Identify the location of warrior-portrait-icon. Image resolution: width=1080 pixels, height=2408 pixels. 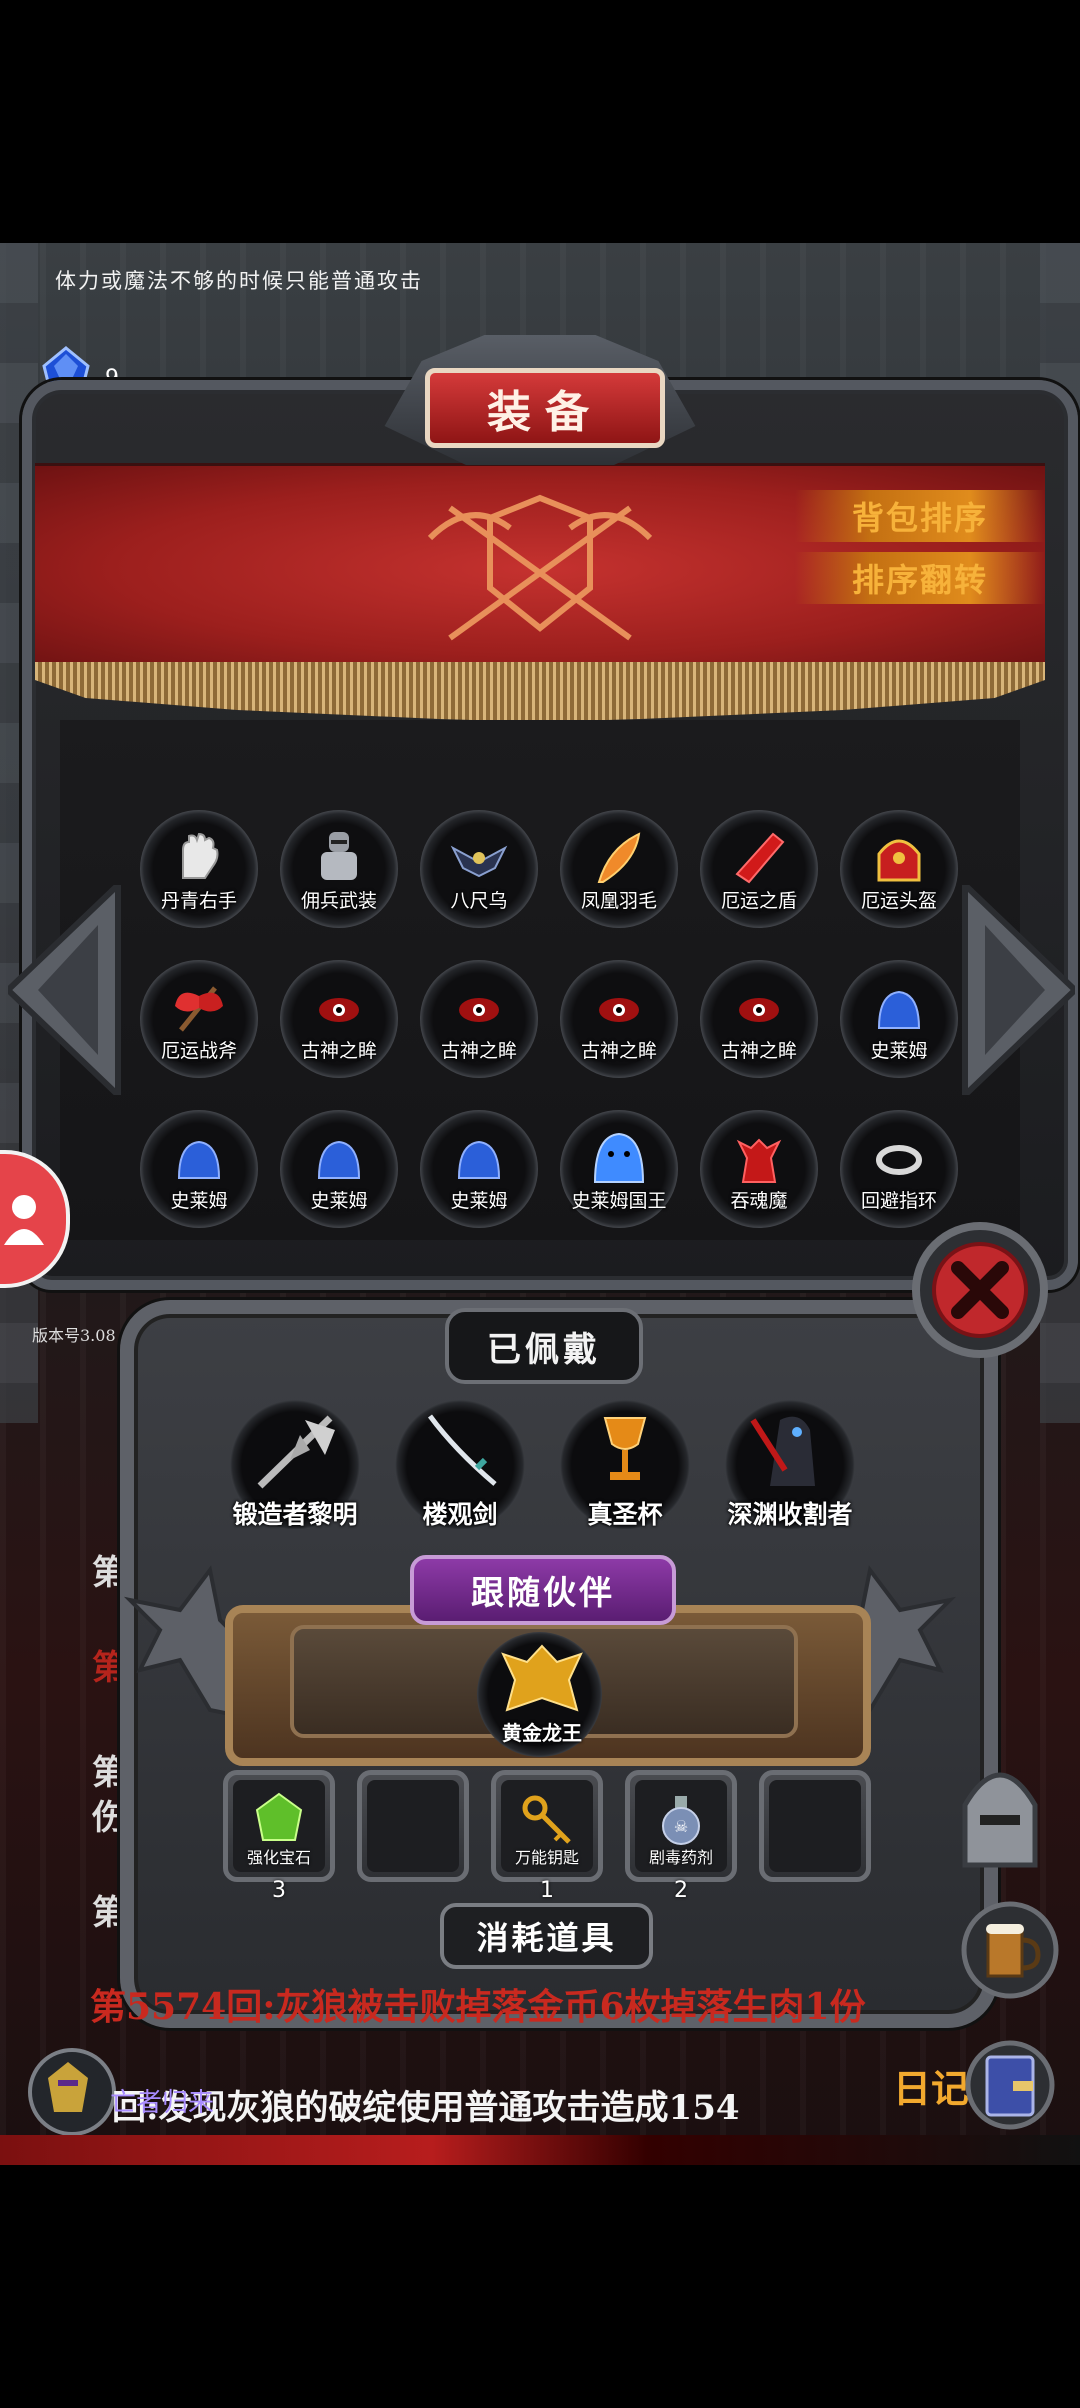
(68, 2087).